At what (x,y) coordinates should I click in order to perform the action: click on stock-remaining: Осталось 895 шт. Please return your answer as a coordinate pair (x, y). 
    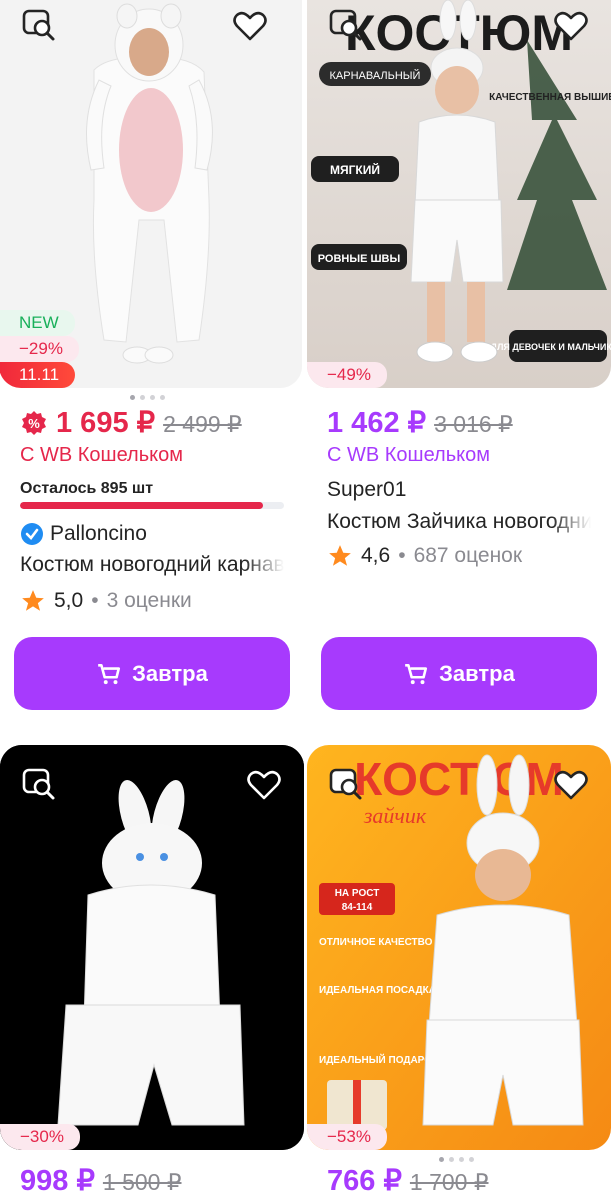
    Looking at the image, I should click on (87, 488).